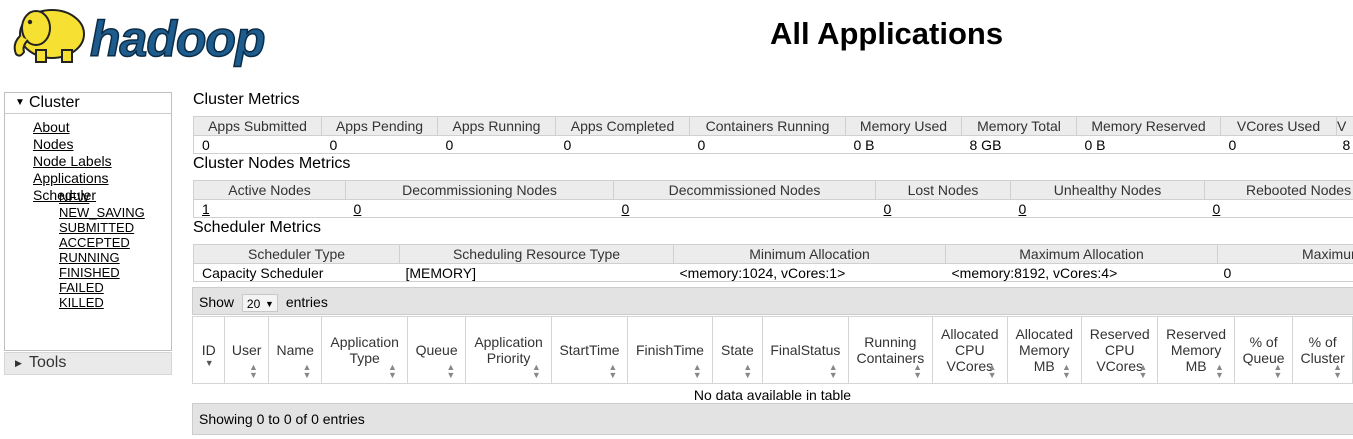 The height and width of the screenshot is (439, 1353). Describe the element at coordinates (257, 227) in the screenshot. I see `scheduler-metrics-title: Scheduler Metrics` at that location.